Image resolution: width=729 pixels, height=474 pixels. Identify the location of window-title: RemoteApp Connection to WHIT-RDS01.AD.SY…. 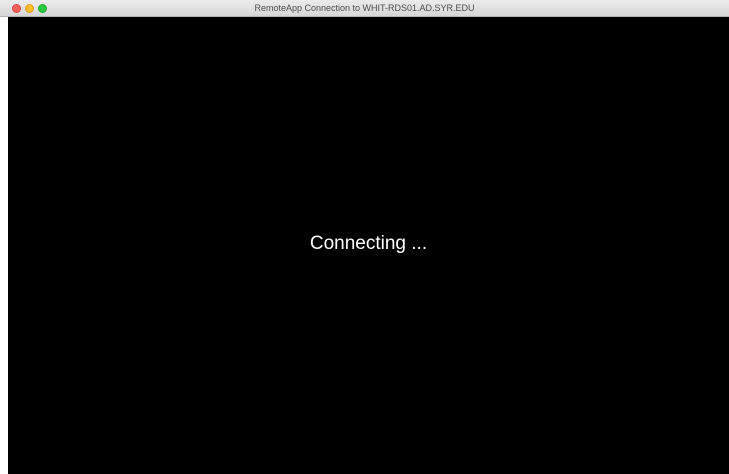
(364, 8).